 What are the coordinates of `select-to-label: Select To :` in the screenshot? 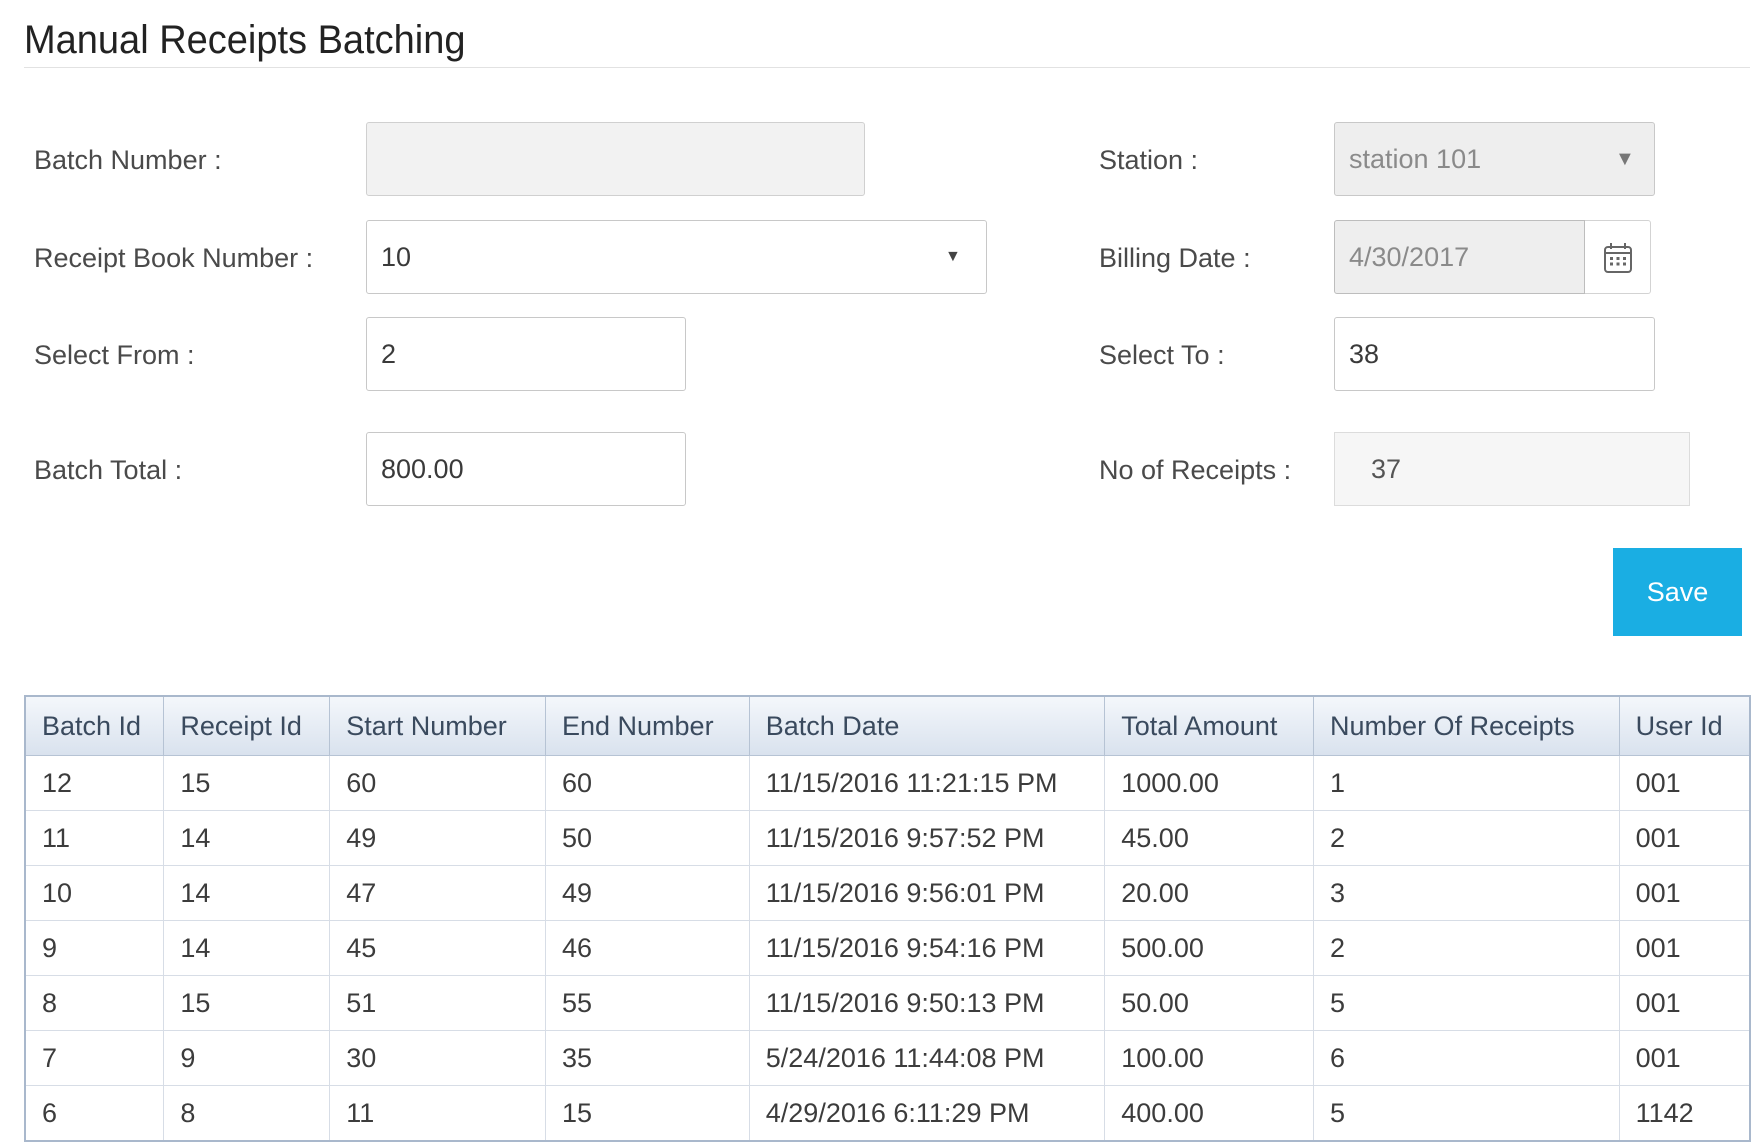 It's located at (1162, 355).